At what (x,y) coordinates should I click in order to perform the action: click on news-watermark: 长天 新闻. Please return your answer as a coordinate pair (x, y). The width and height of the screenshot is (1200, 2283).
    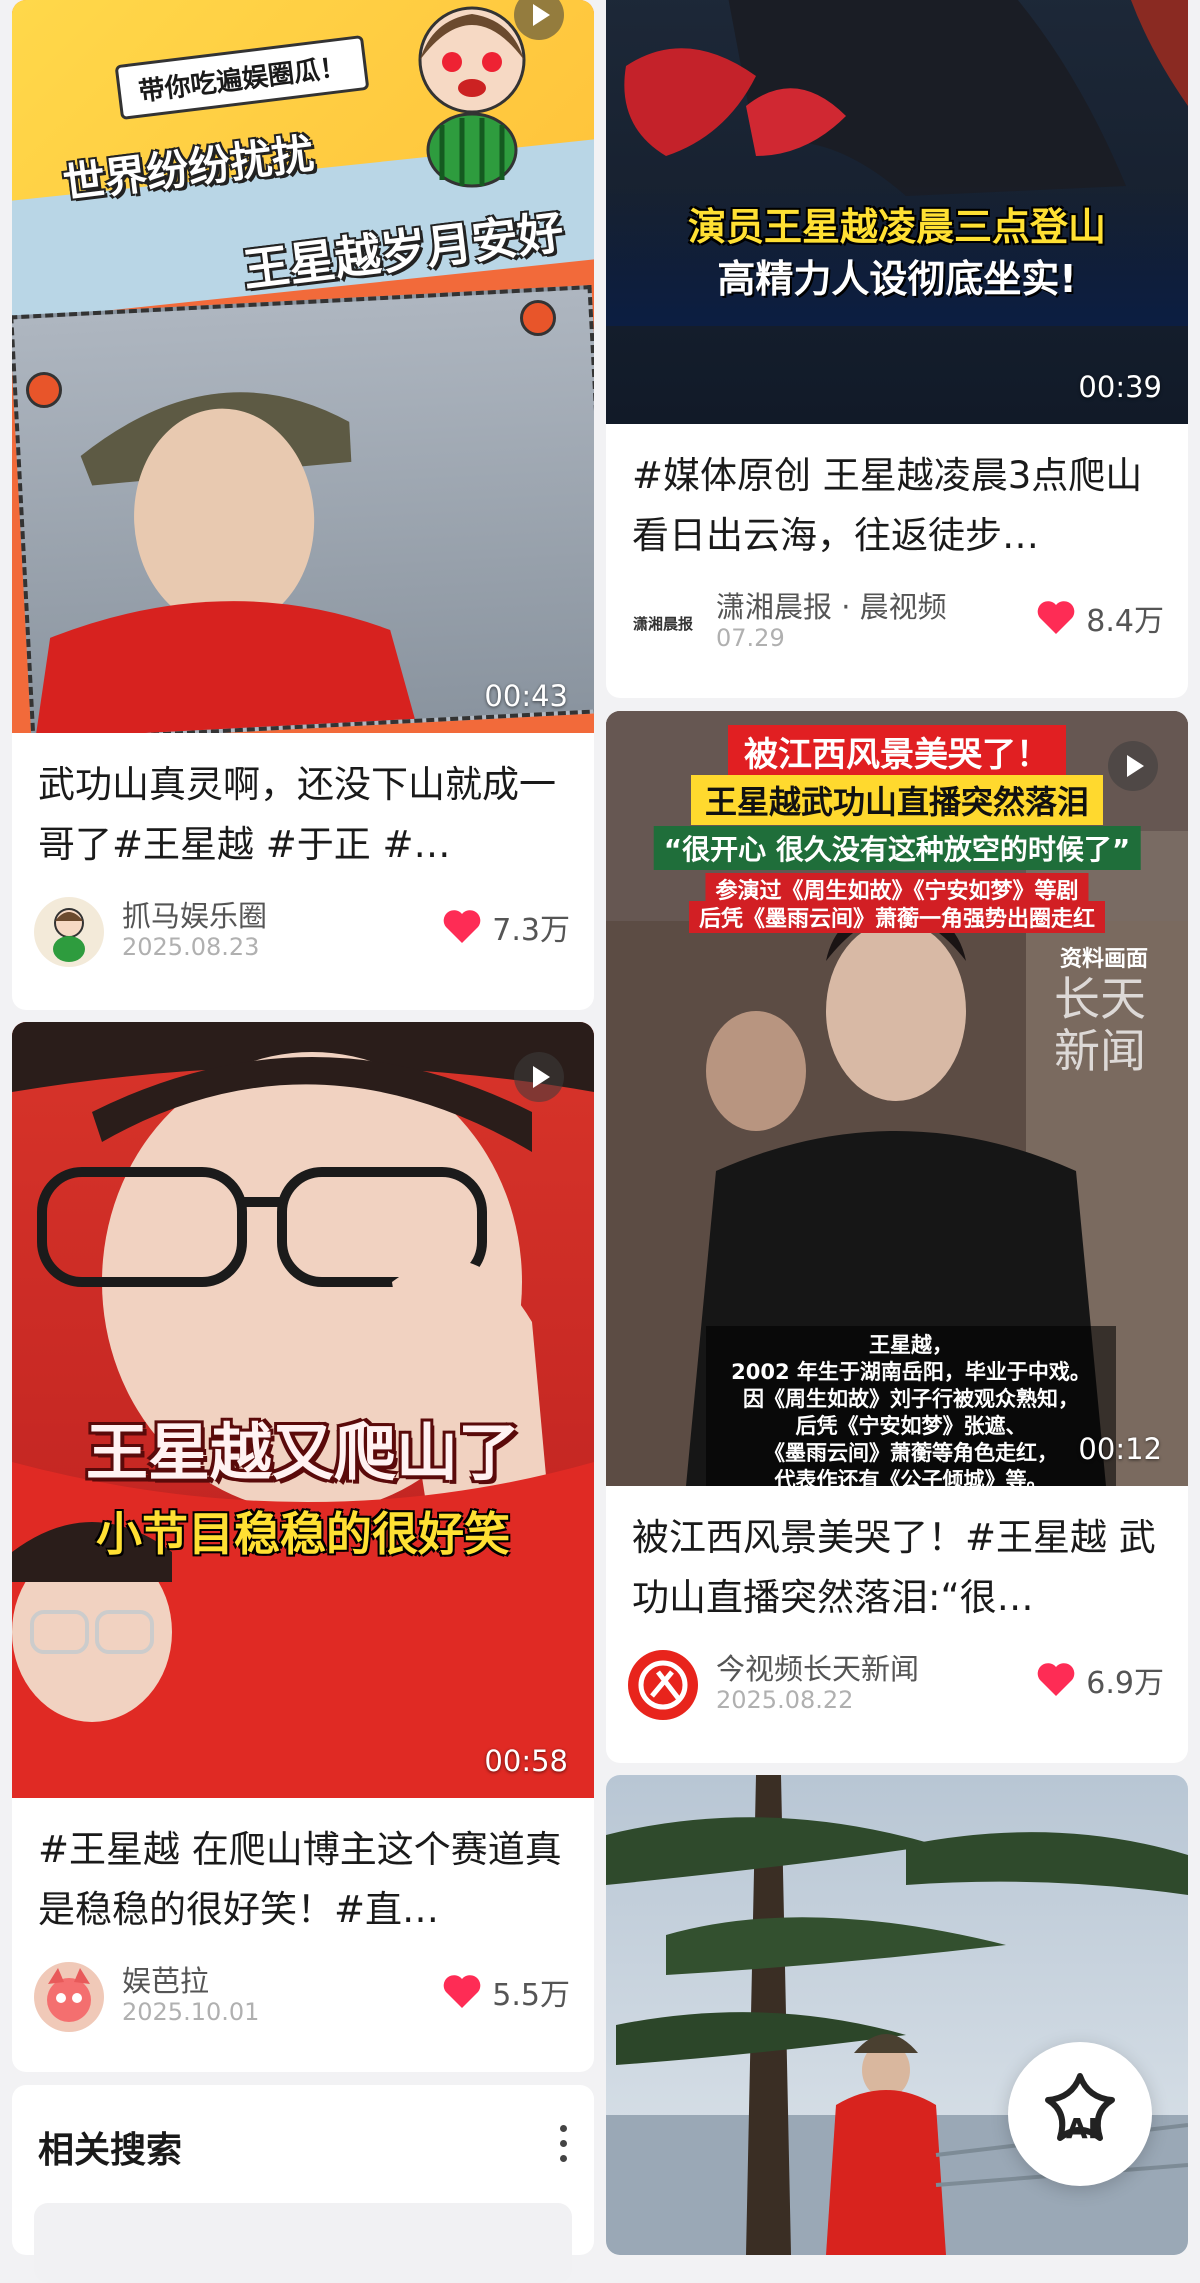
    Looking at the image, I should click on (1100, 1025).